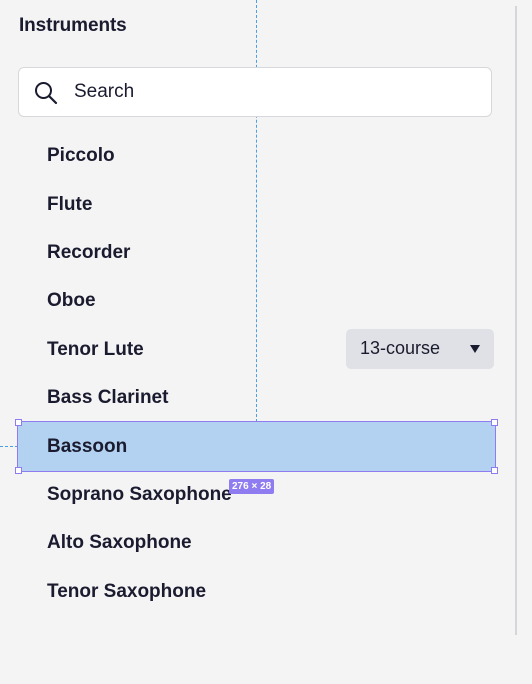 The width and height of the screenshot is (532, 684). I want to click on search-icon, so click(46, 93).